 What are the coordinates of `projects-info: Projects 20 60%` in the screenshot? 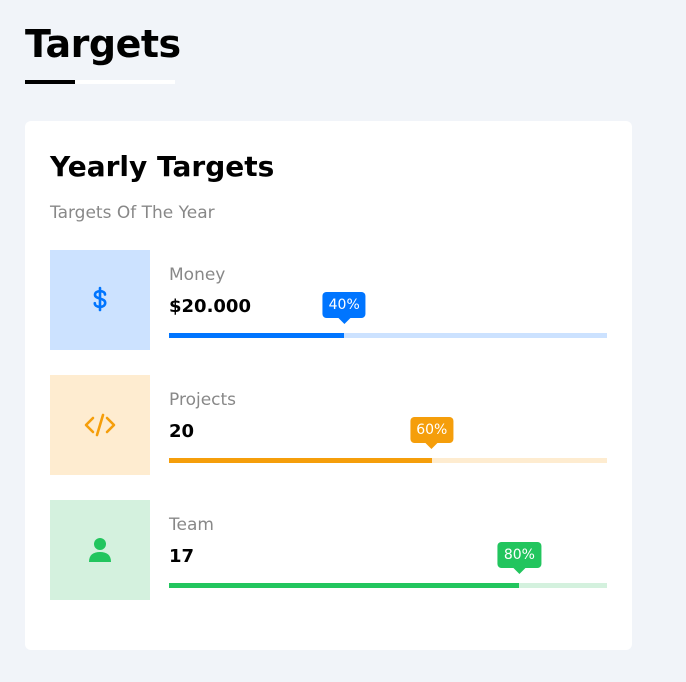 It's located at (388, 425).